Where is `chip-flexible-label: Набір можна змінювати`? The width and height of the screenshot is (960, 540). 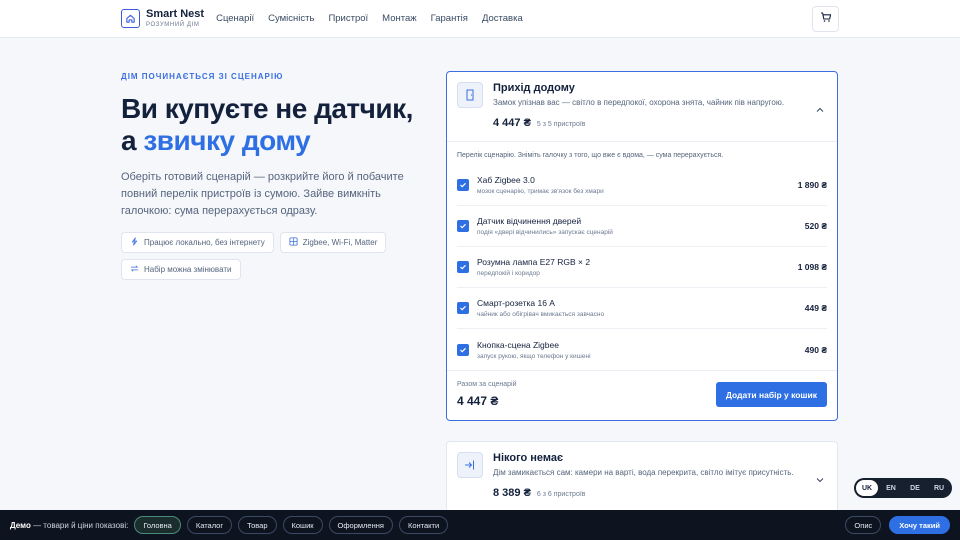
chip-flexible-label: Набір можна змінювати is located at coordinates (188, 269).